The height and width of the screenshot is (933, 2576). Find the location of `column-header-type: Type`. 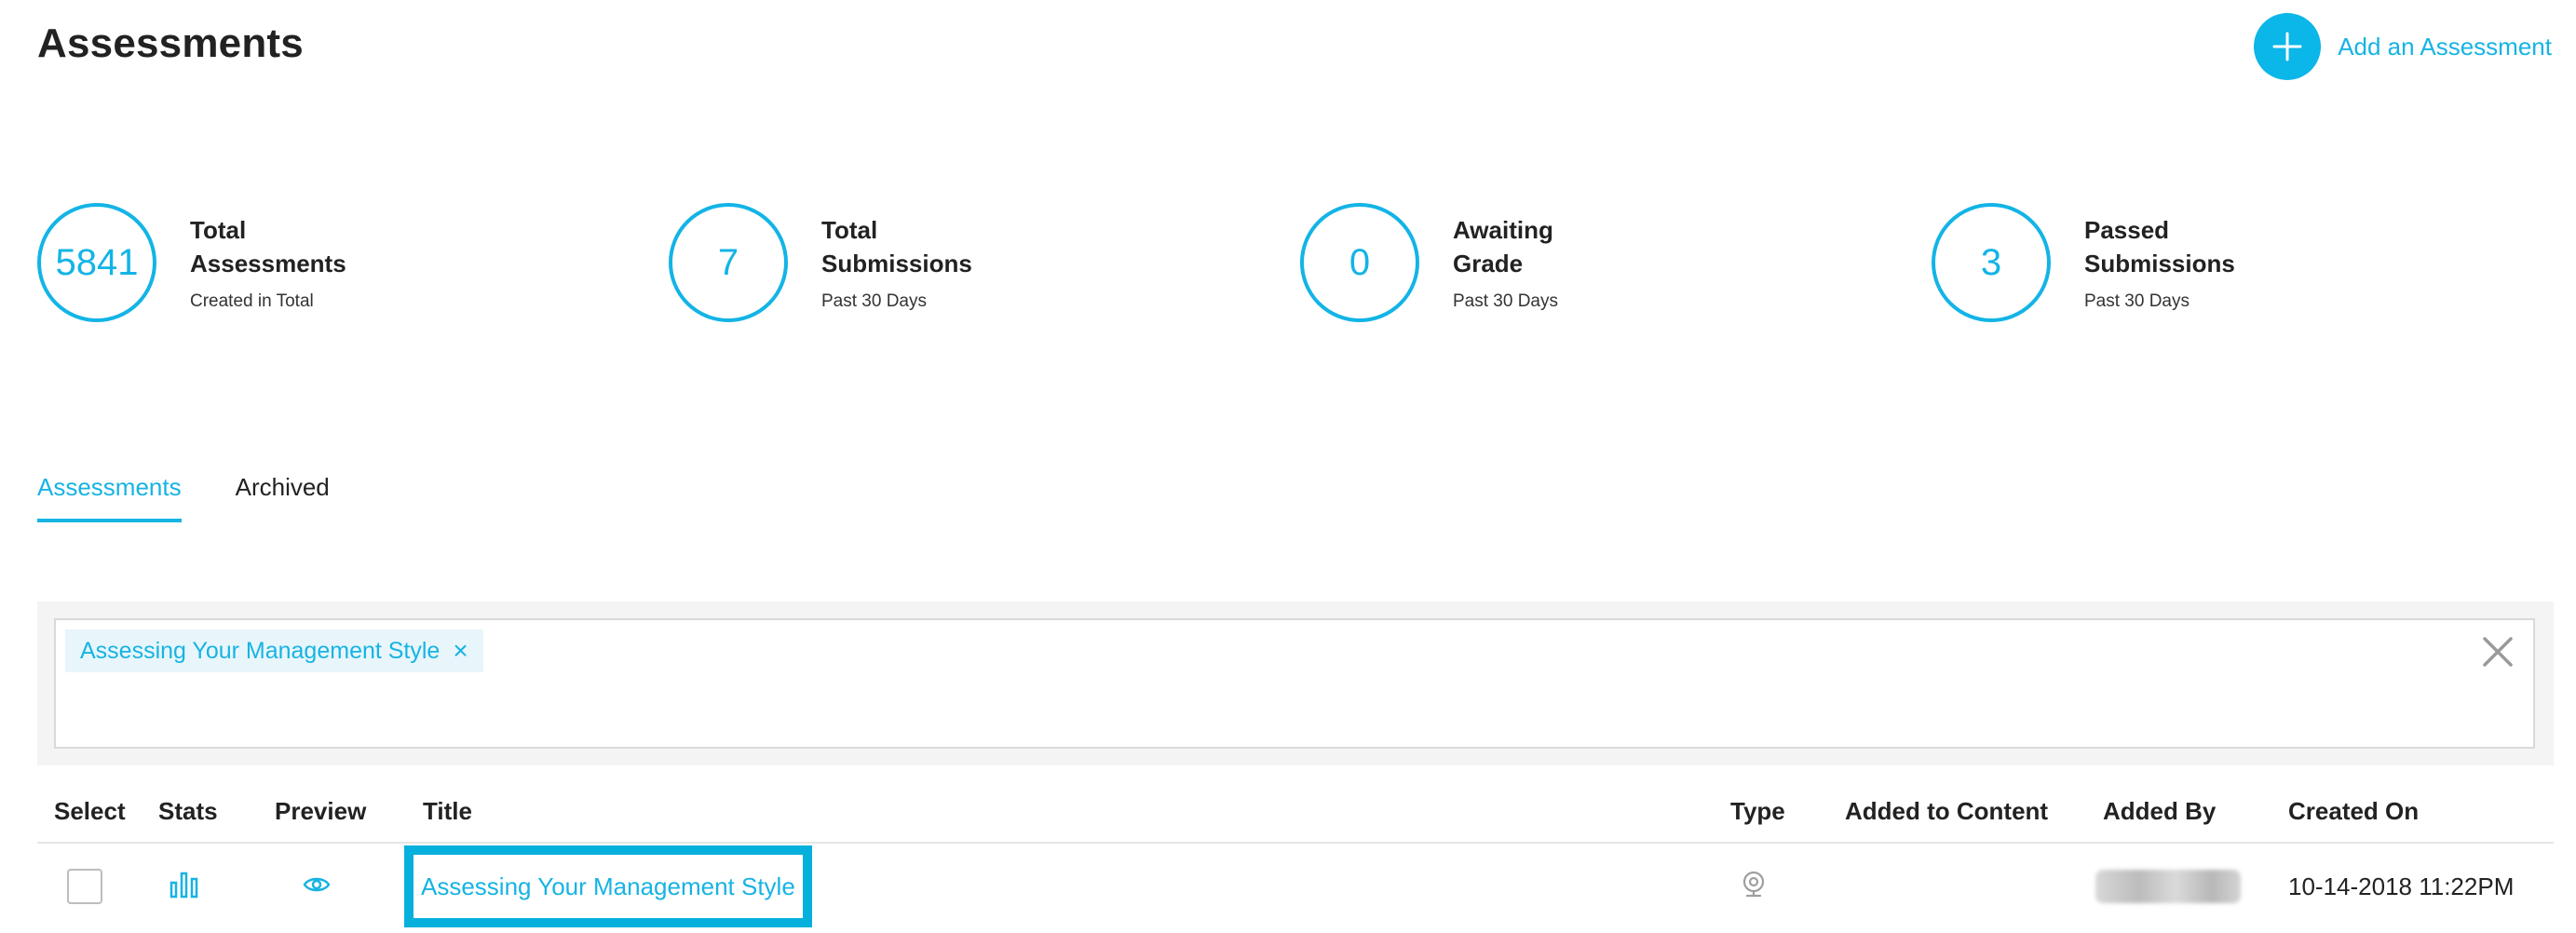

column-header-type: Type is located at coordinates (1757, 811).